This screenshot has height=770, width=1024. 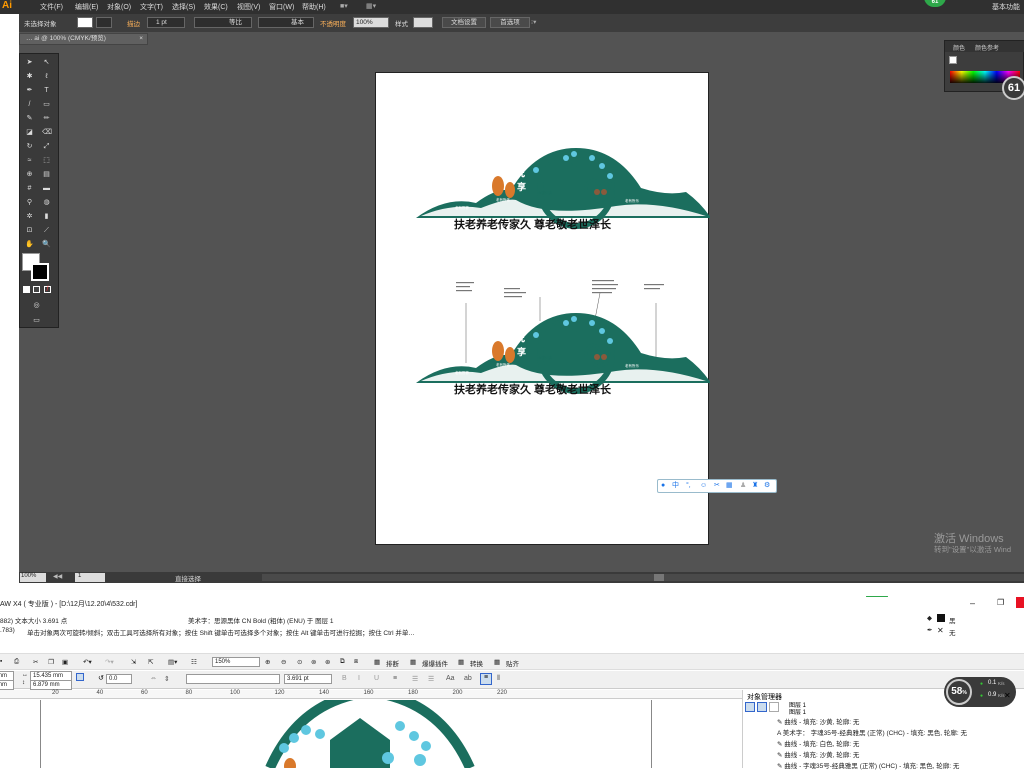 I want to click on align-icon: ≡, so click(x=395, y=678).